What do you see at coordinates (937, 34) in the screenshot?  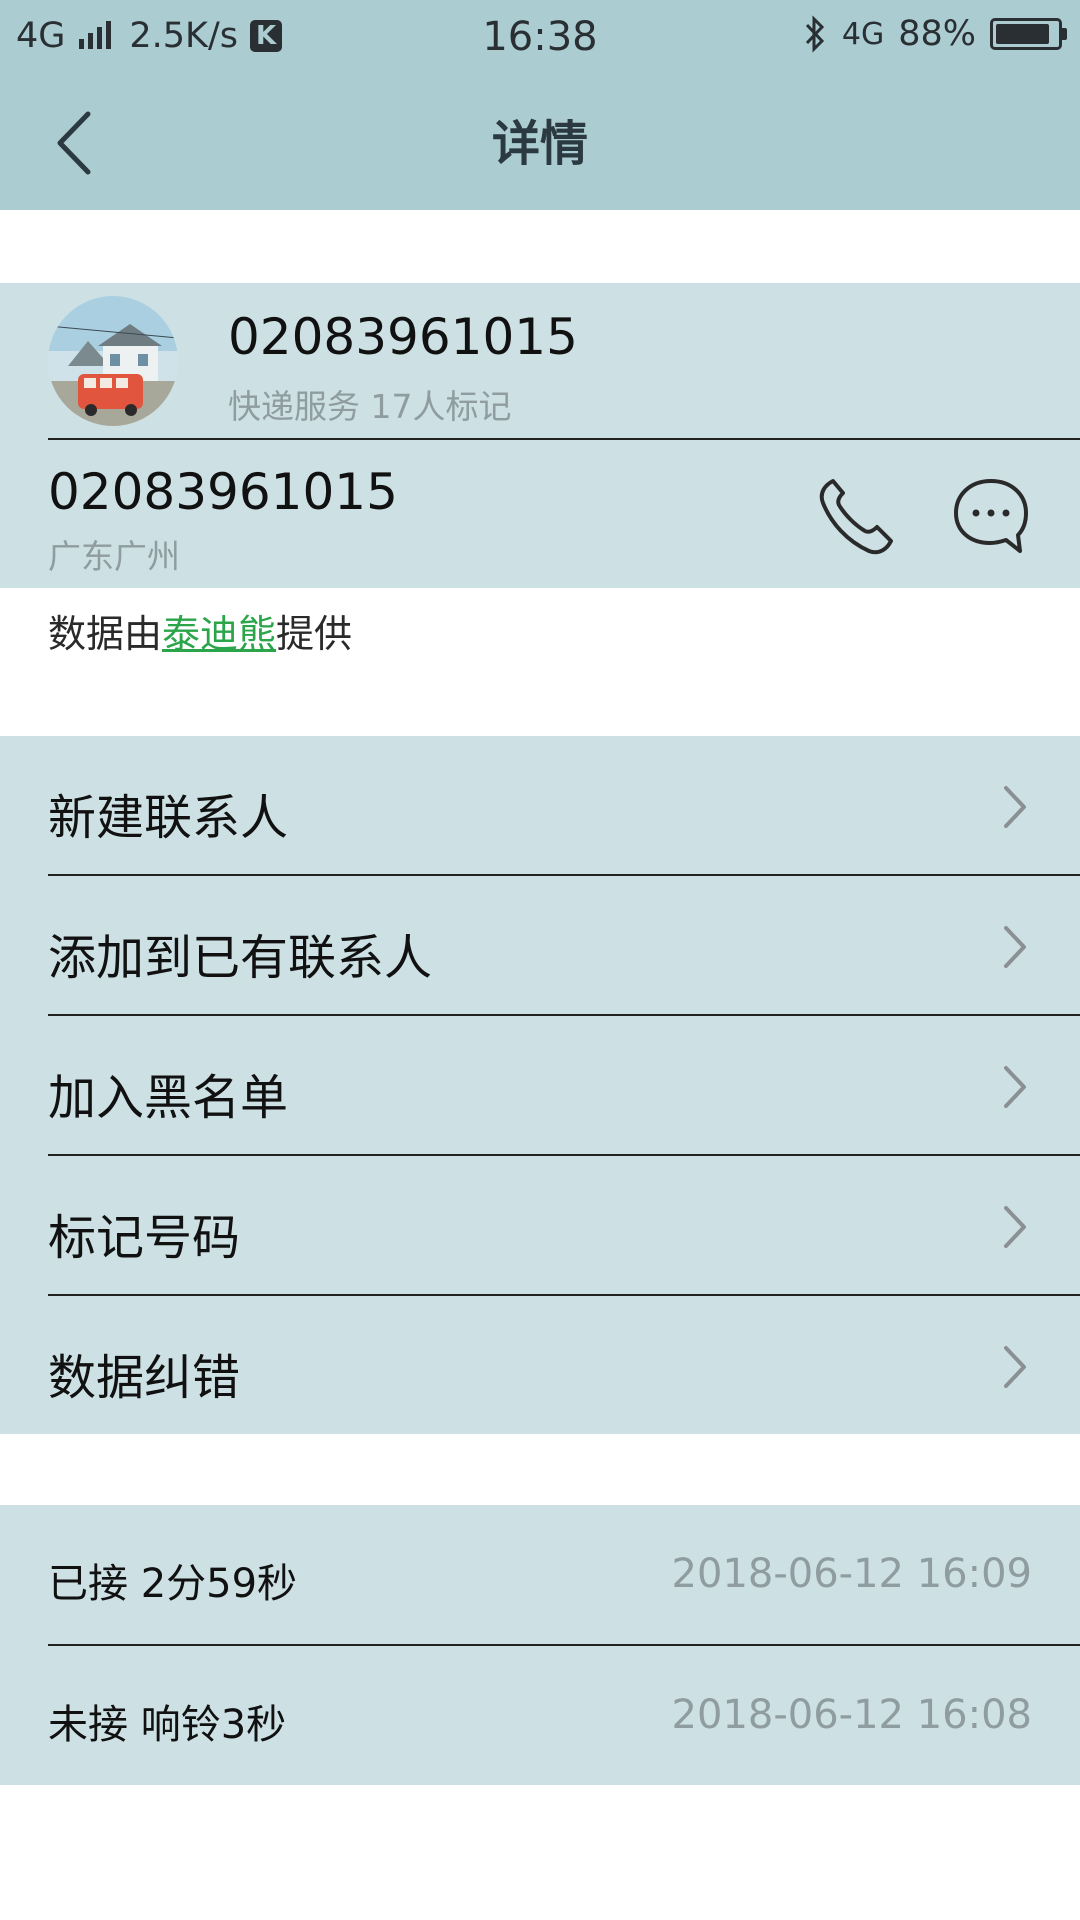 I see `battery-percent: 88%` at bounding box center [937, 34].